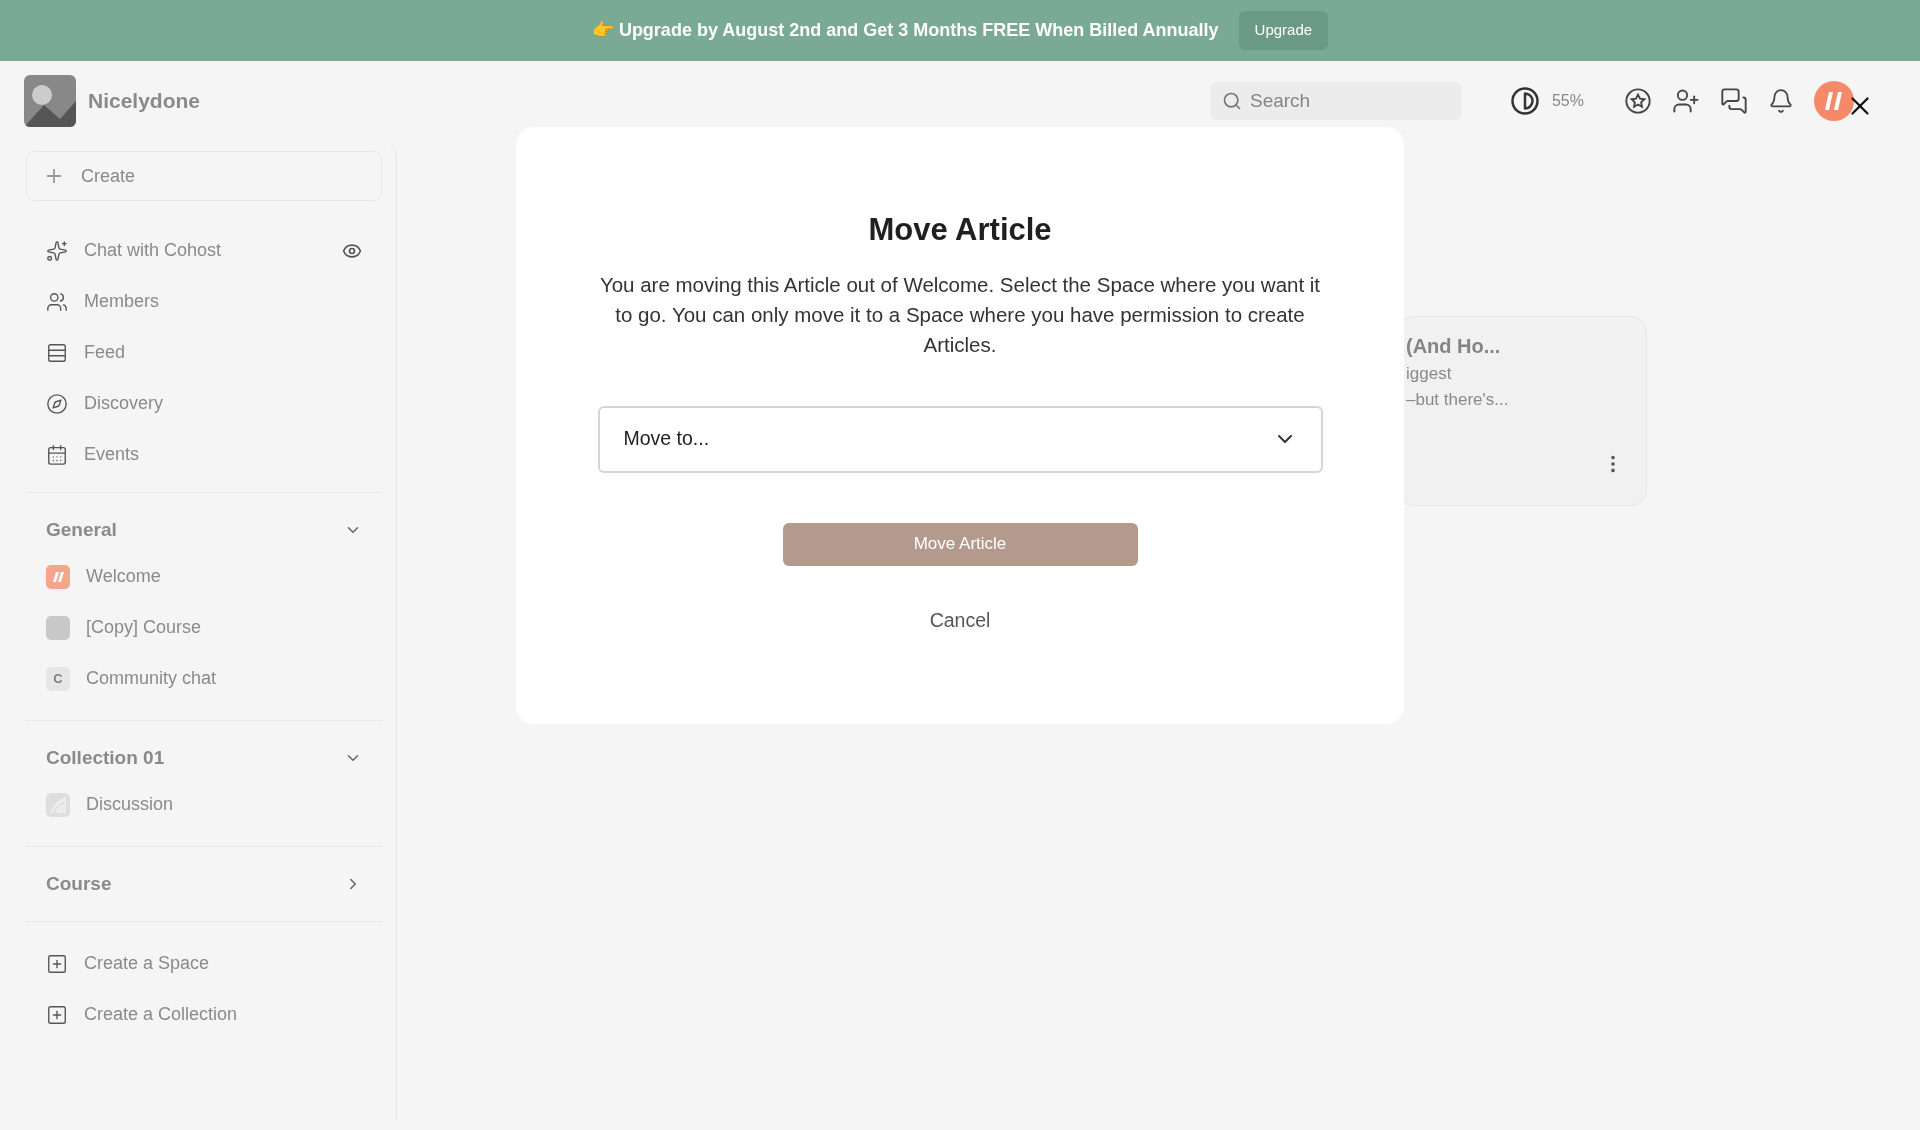 Image resolution: width=1920 pixels, height=1130 pixels. Describe the element at coordinates (79, 883) in the screenshot. I see `section-title: Course` at that location.